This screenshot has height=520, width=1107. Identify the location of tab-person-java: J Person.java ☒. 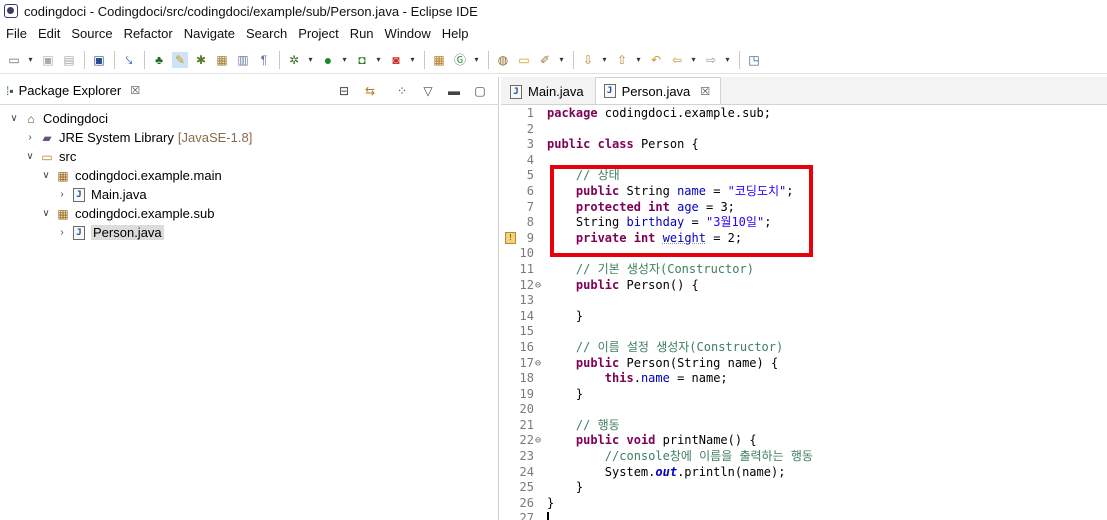
(658, 90).